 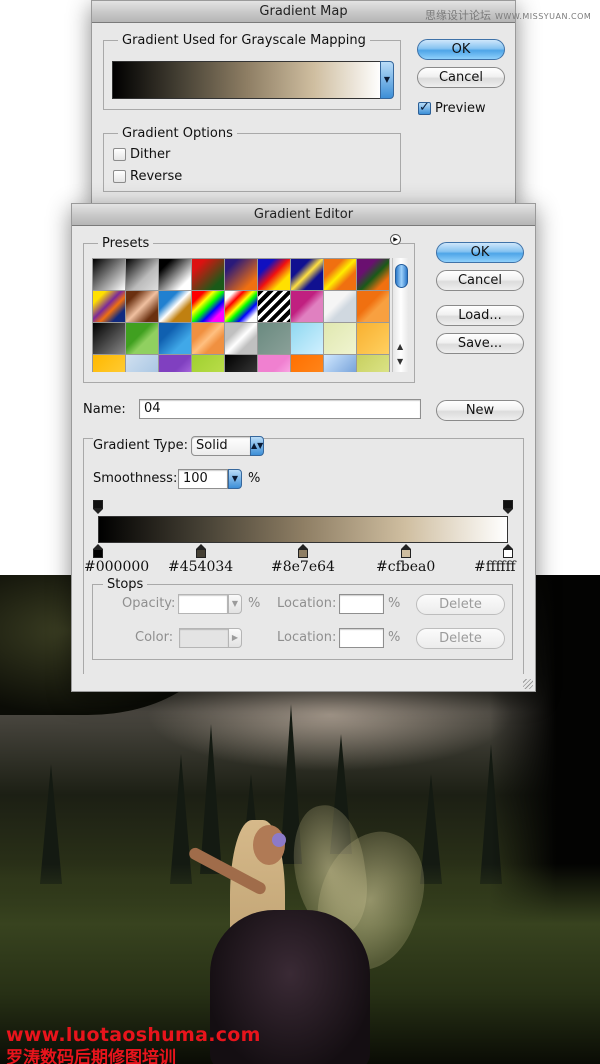 I want to click on reverse-checkbox, so click(x=119, y=176).